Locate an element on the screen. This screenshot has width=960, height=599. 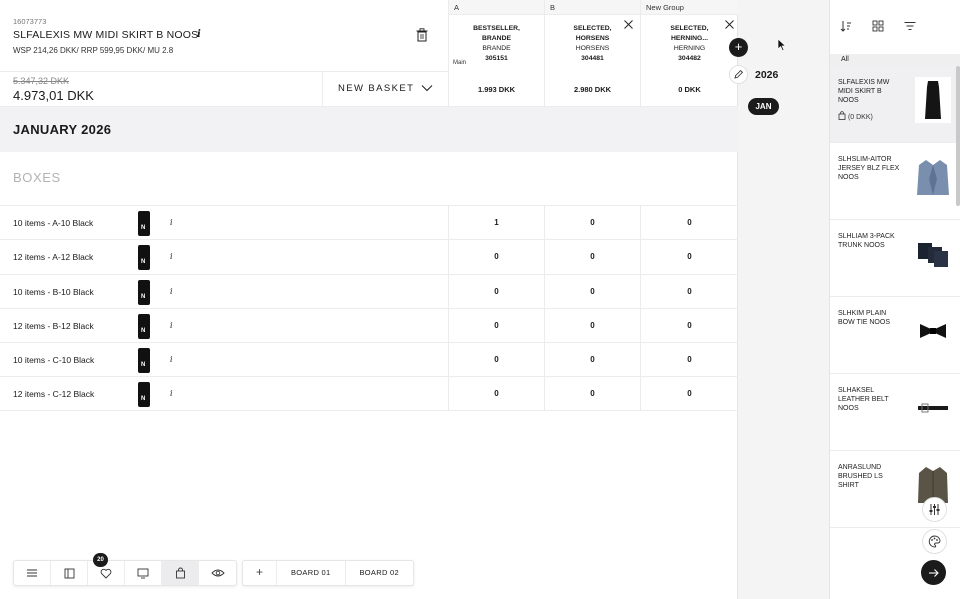
view-button is located at coordinates (217, 573).